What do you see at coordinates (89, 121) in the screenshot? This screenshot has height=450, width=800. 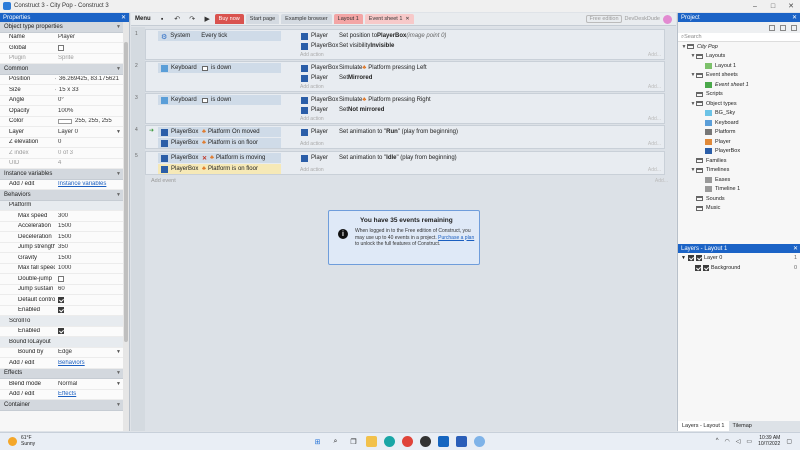 I see `property-value: 255, 255, 255` at bounding box center [89, 121].